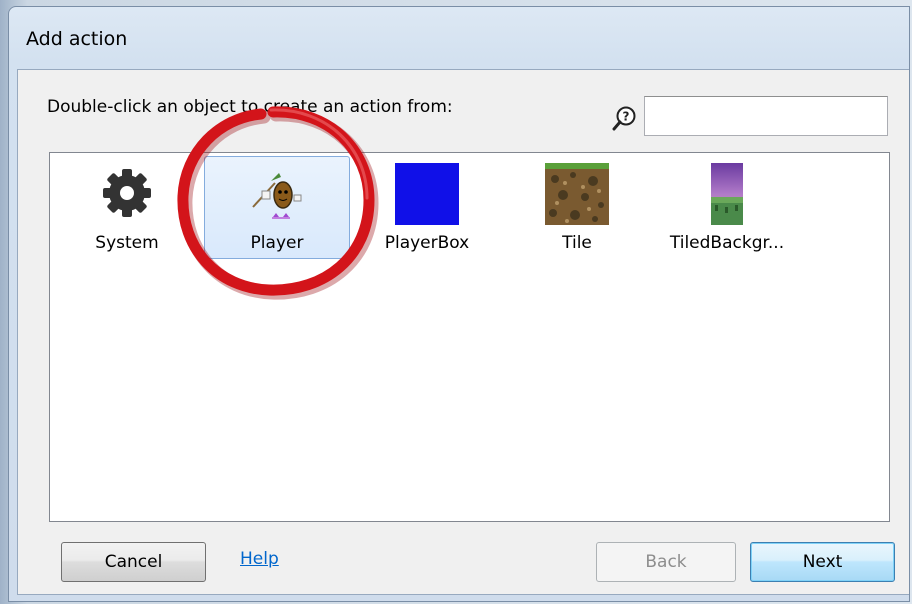  I want to click on cancel-button: Cancel, so click(133, 562).